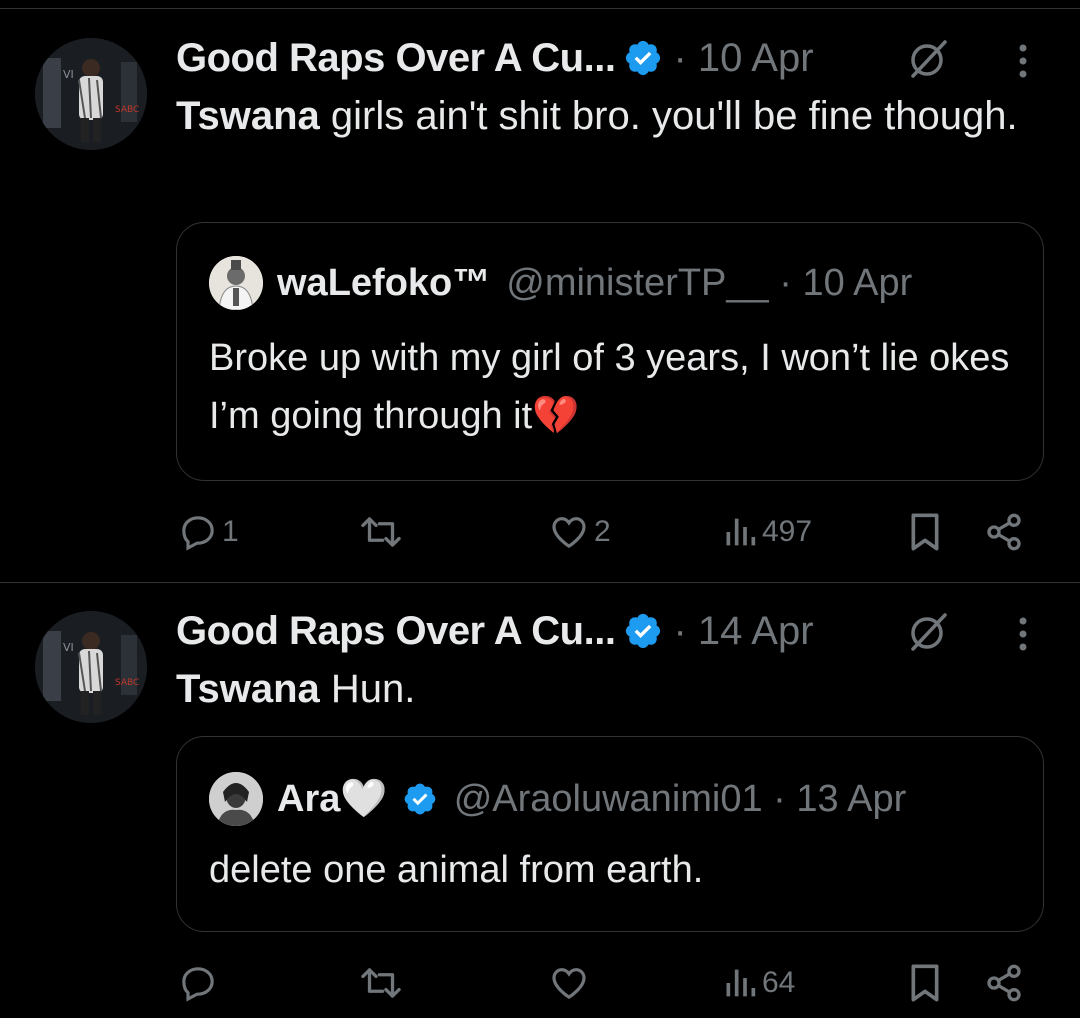 Image resolution: width=1080 pixels, height=1018 pixels. I want to click on quoted-author-handle: @Araoluwanimi01 · 13 Apr, so click(680, 799).